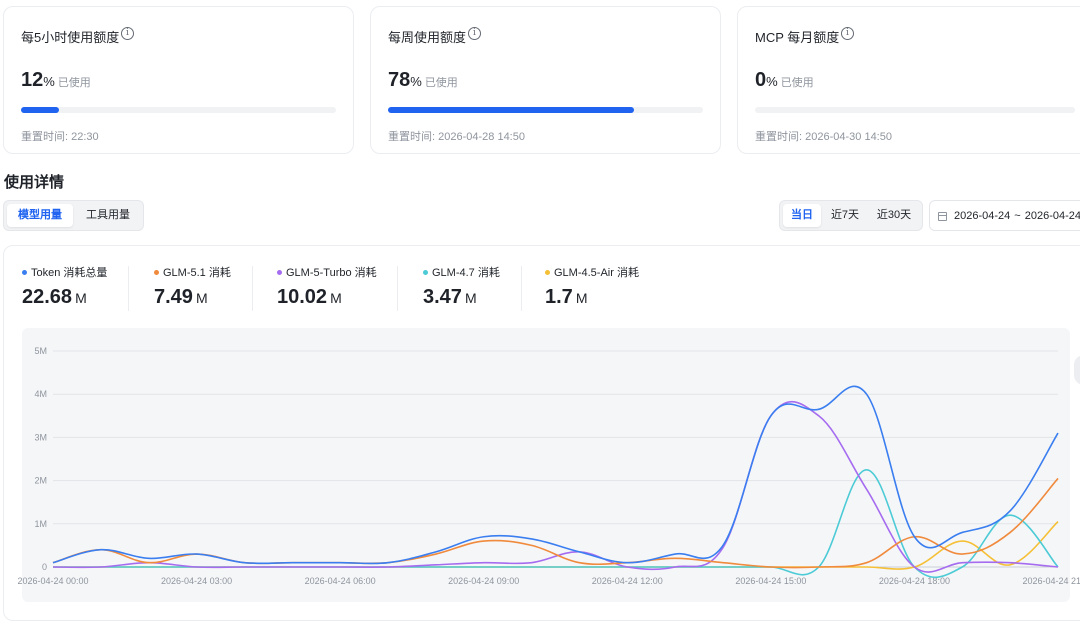 The image size is (1080, 627). I want to click on x-tick-label: 2026-04-24 09:00, so click(483, 581).